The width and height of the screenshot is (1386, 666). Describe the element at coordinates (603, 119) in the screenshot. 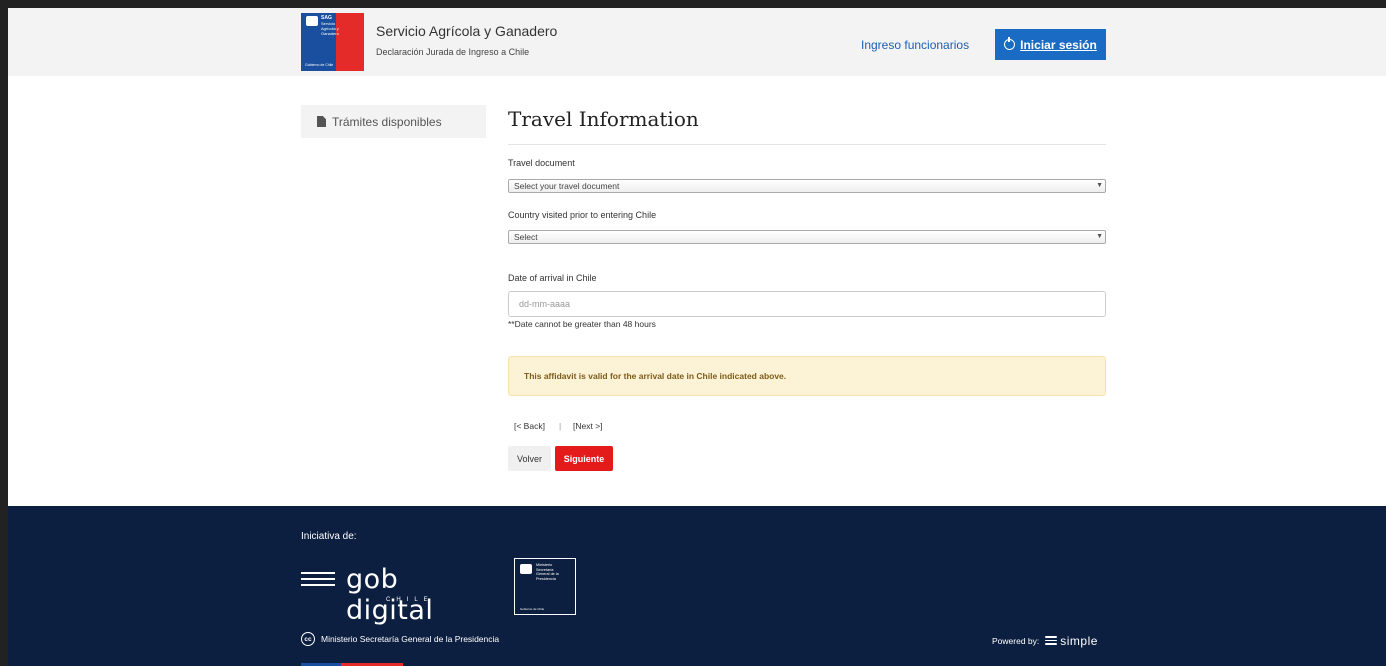

I see `page-title: Travel Information` at that location.